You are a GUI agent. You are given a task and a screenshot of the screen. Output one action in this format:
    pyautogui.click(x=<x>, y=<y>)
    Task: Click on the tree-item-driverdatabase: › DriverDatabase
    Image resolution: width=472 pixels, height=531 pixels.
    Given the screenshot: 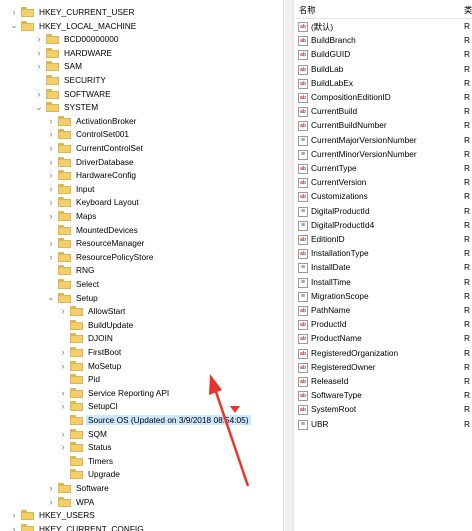 What is the action you would take?
    pyautogui.click(x=91, y=162)
    